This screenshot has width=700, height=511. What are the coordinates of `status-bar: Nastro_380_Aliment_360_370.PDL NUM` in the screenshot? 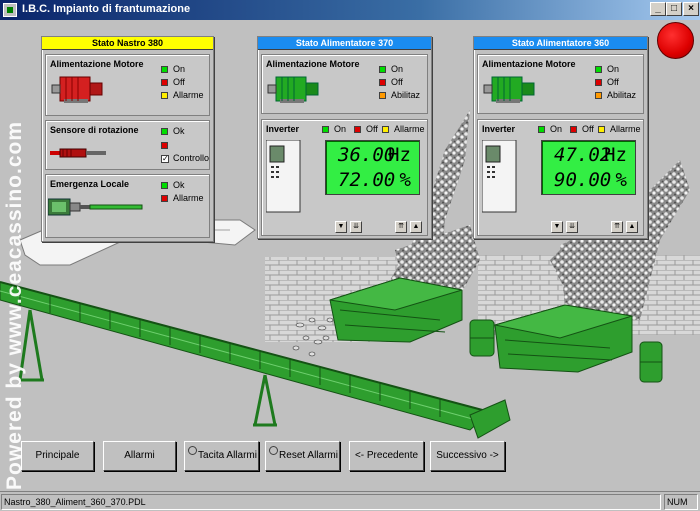 It's located at (350, 501).